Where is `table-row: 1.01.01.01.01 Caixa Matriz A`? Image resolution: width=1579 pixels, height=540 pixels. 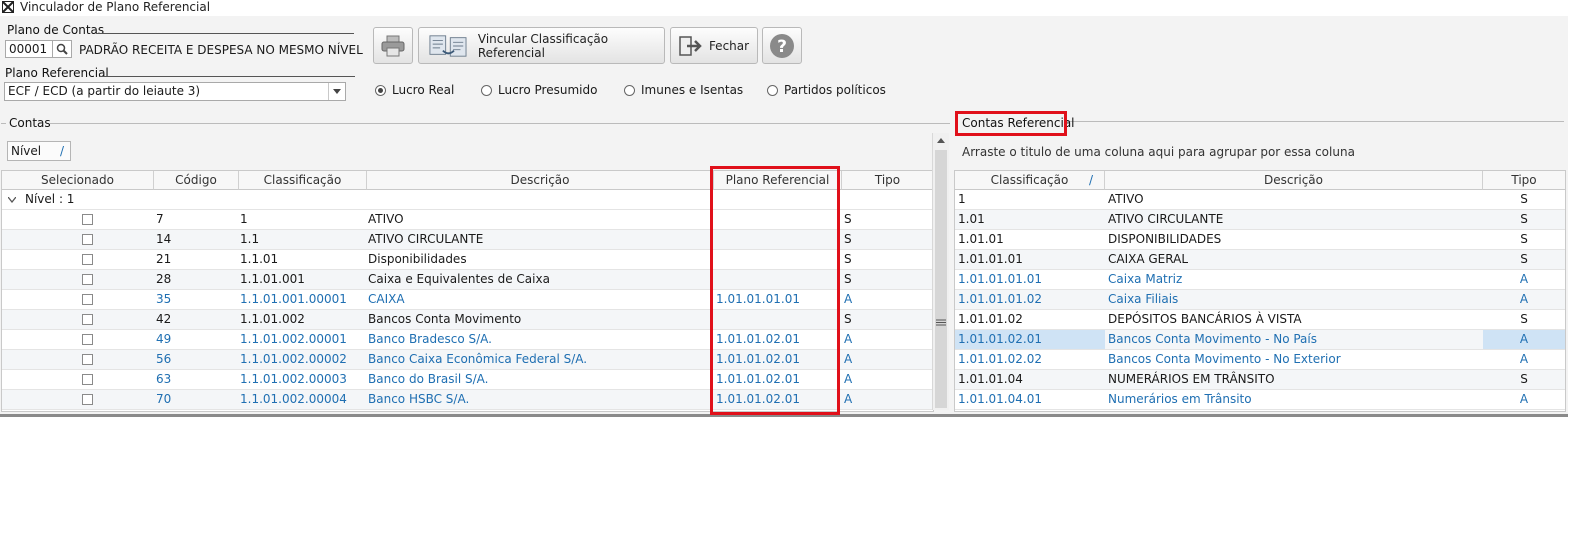 table-row: 1.01.01.01.01 Caixa Matriz A is located at coordinates (1260, 280).